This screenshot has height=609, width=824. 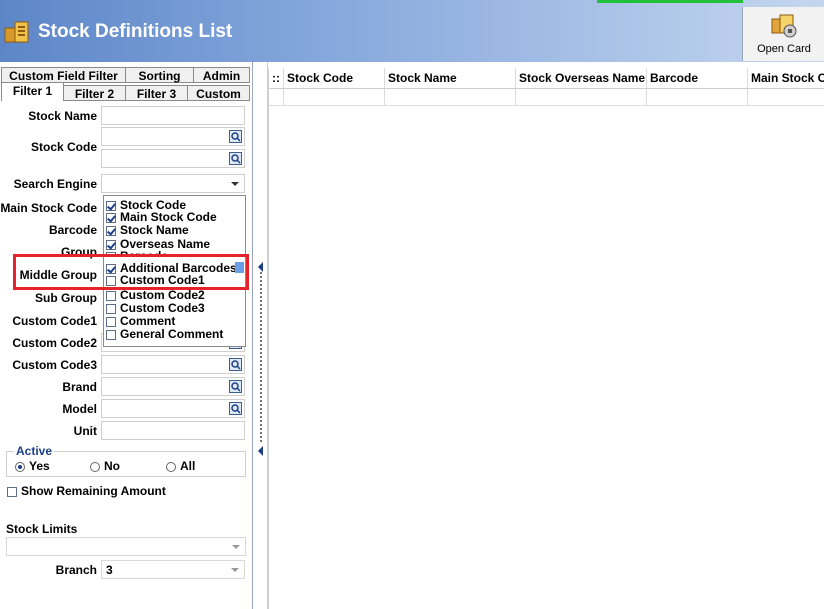 I want to click on splitter-grip, so click(x=261, y=357).